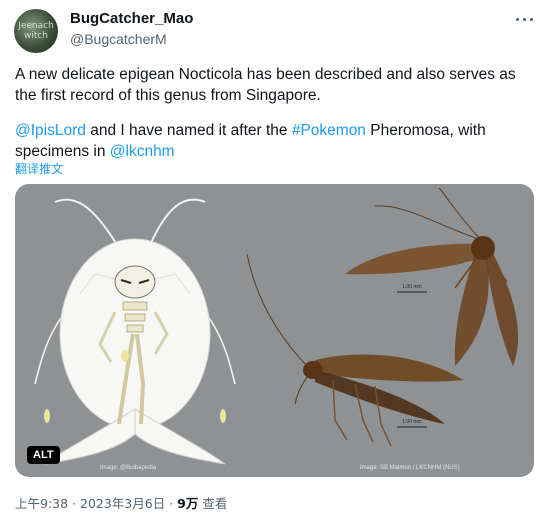 This screenshot has width=550, height=523. What do you see at coordinates (411, 422) in the screenshot?
I see `scale-label-bottom: 1.00 mm` at bounding box center [411, 422].